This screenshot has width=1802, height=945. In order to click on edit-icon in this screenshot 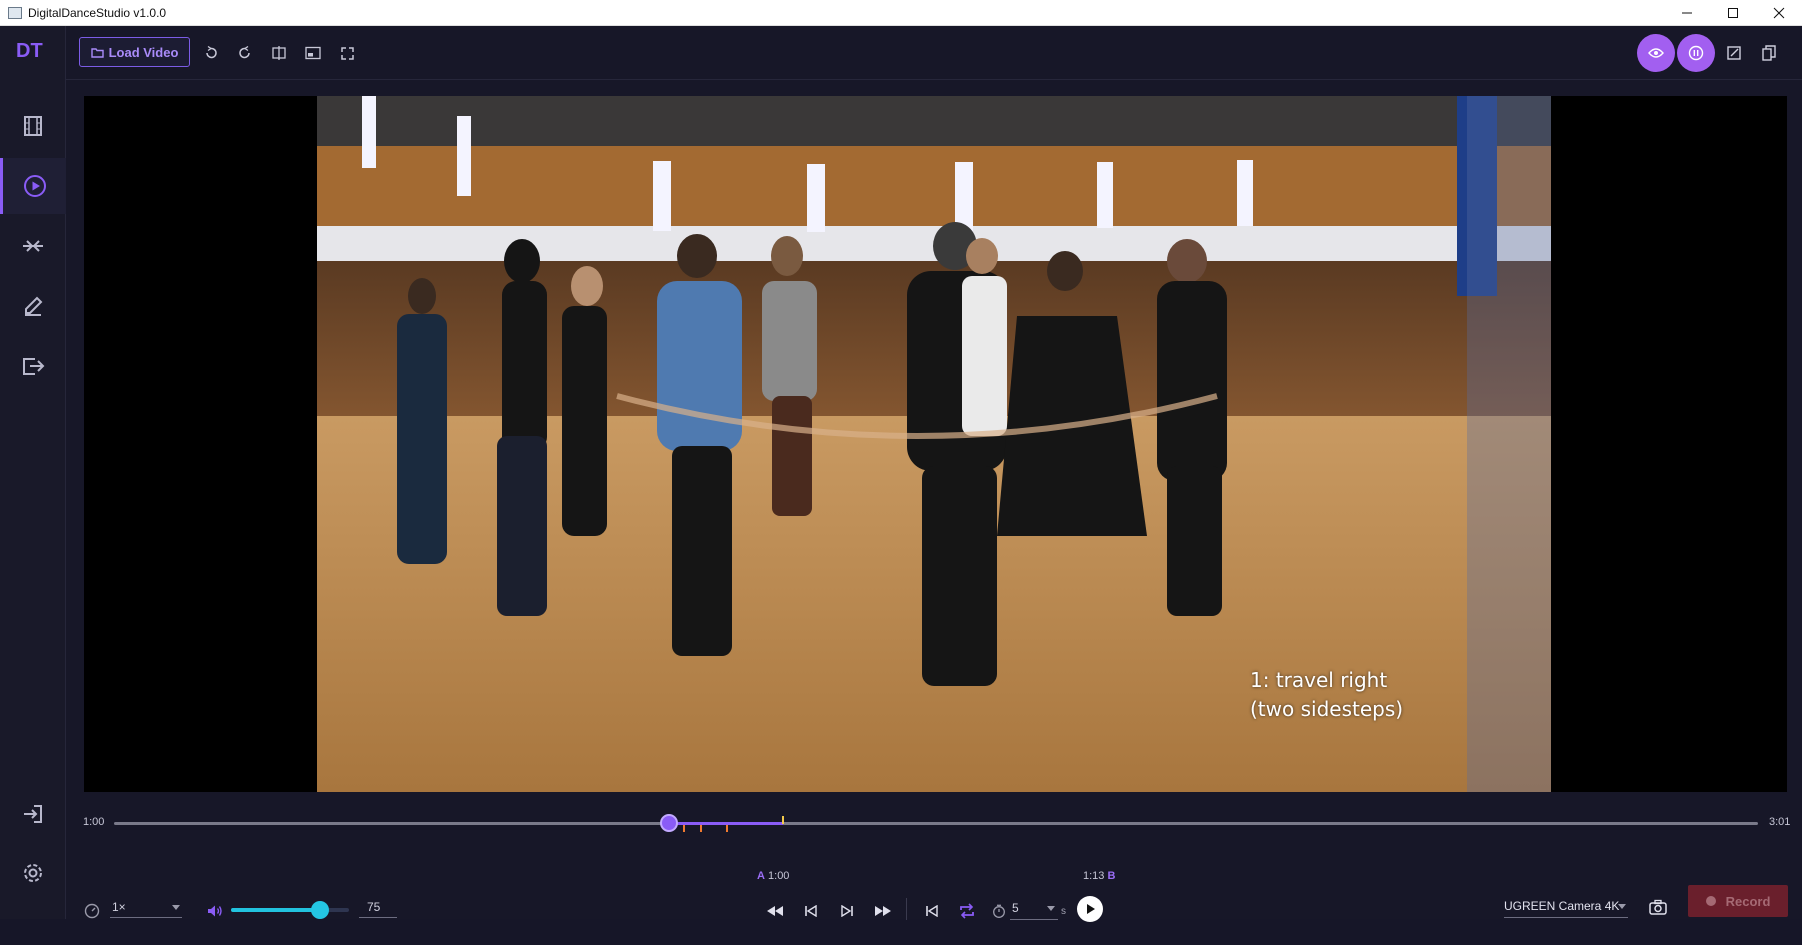, I will do `click(1734, 53)`.